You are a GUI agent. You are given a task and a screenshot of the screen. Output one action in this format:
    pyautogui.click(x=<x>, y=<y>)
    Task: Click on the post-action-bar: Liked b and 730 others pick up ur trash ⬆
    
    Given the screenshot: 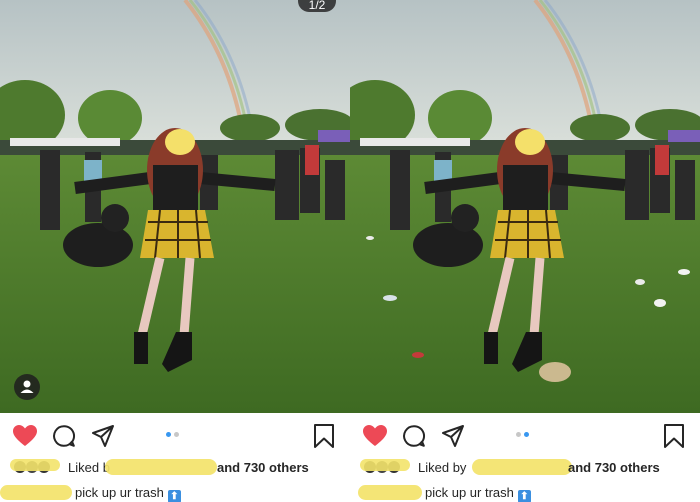 What is the action you would take?
    pyautogui.click(x=175, y=457)
    